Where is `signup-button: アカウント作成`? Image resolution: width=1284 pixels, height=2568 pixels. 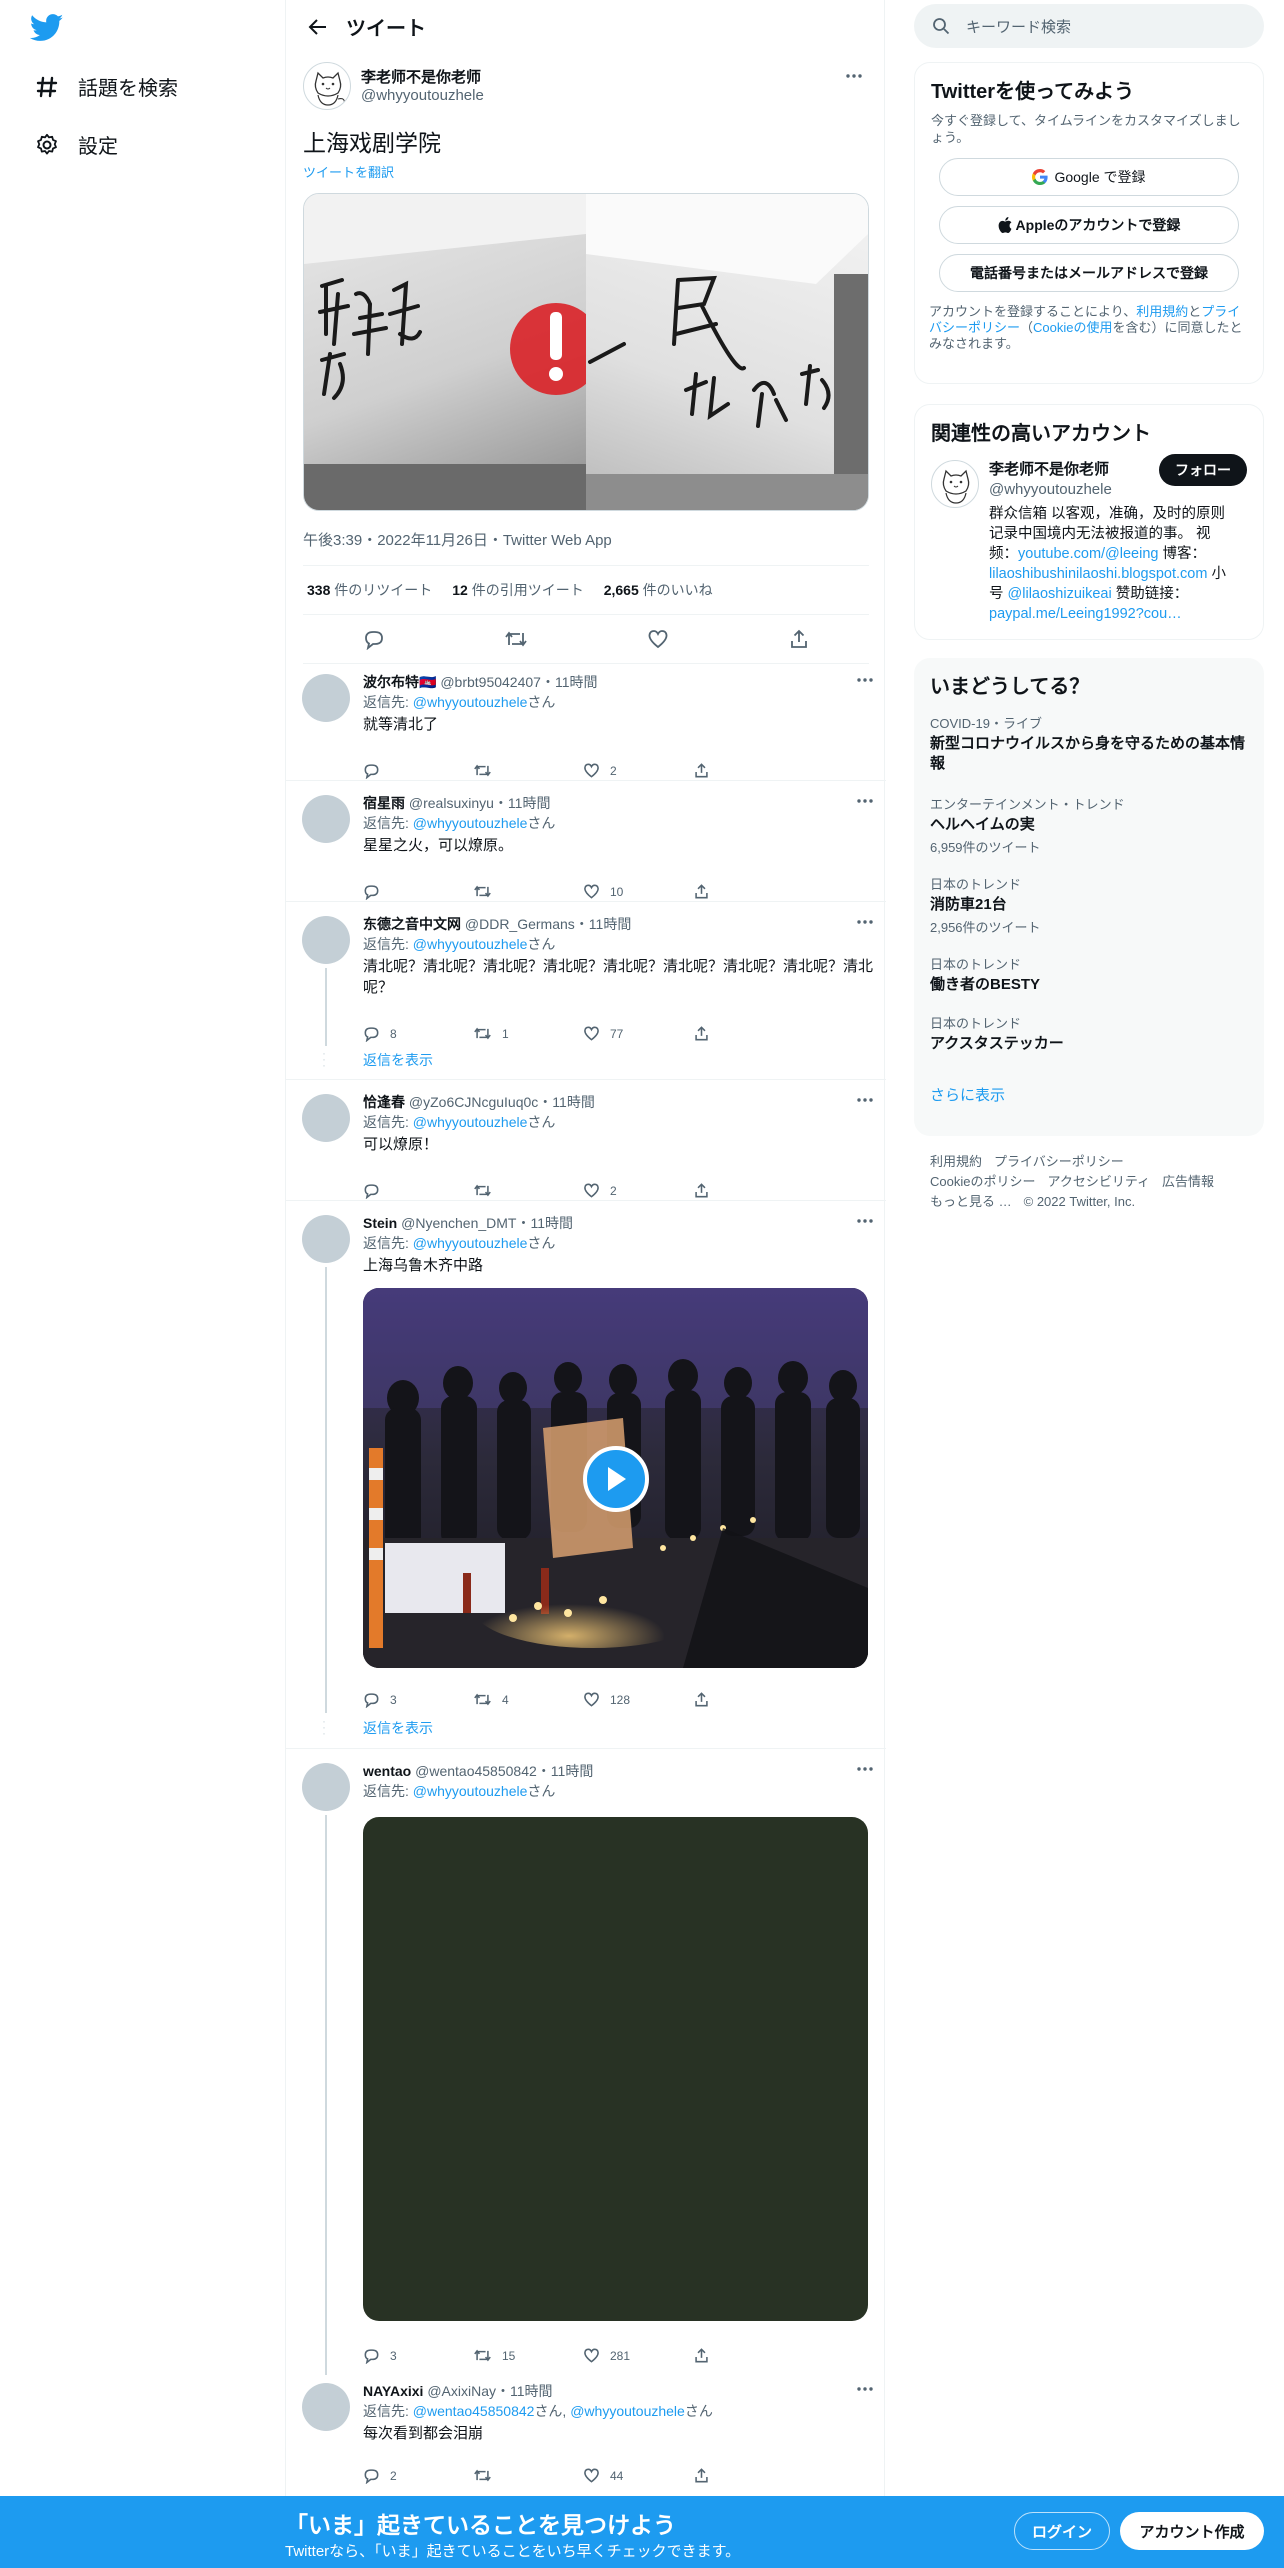
signup-button: アカウント作成 is located at coordinates (1192, 2531).